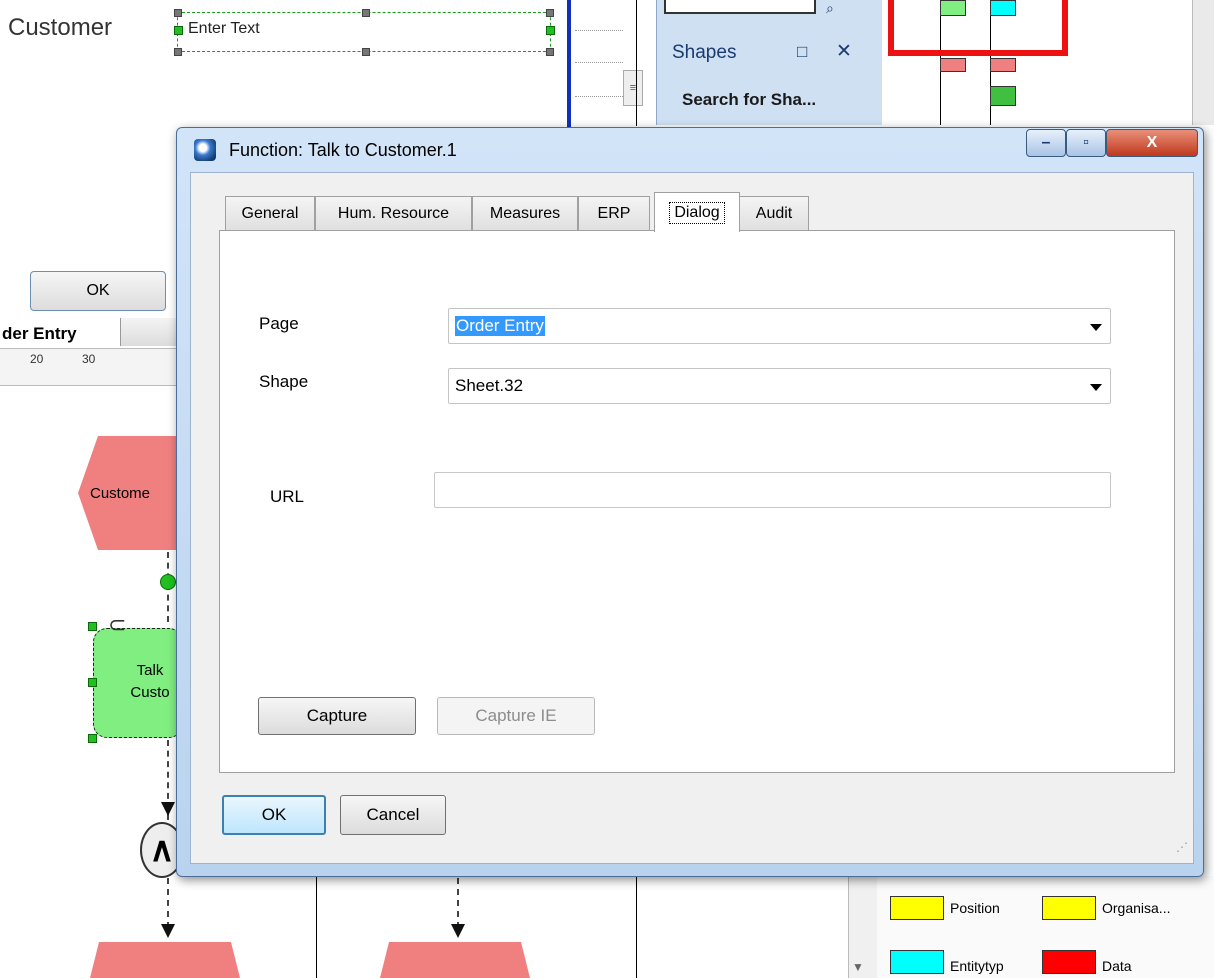 This screenshot has height=978, width=1214. I want to click on legend-swatch-data, so click(1069, 962).